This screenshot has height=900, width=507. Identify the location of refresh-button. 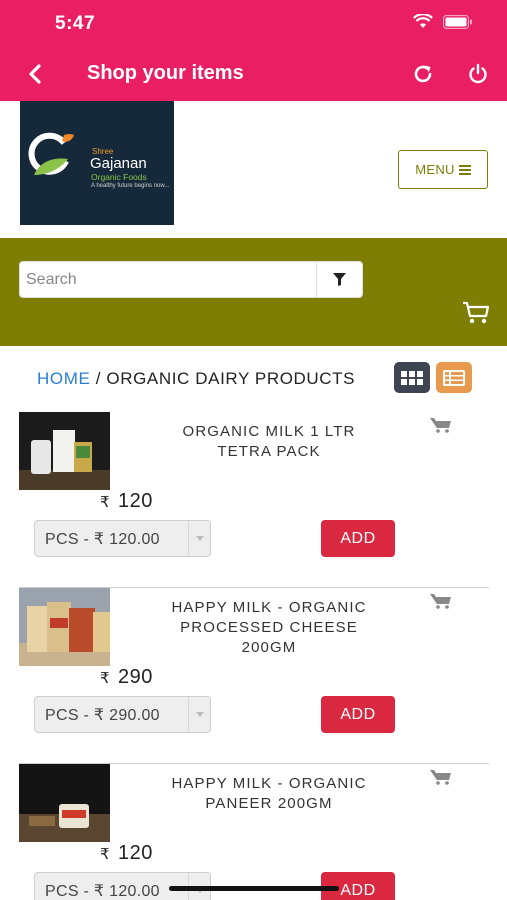
(423, 74).